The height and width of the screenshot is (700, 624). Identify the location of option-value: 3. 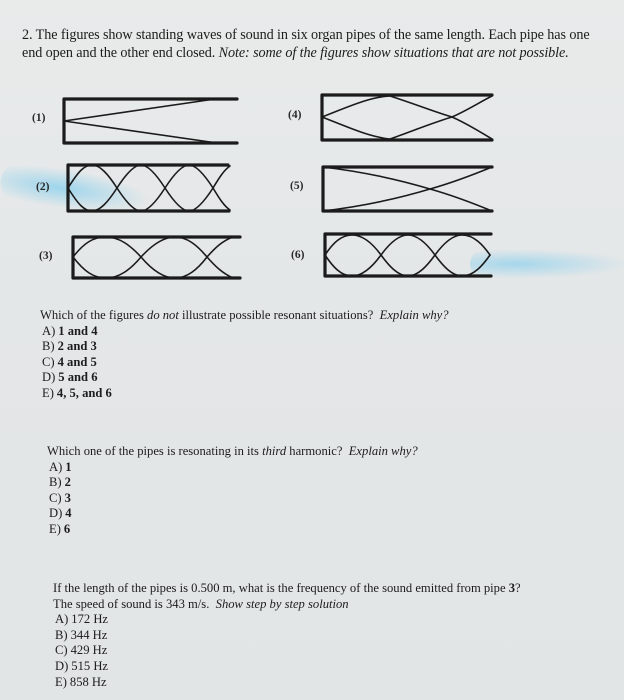
(67, 497).